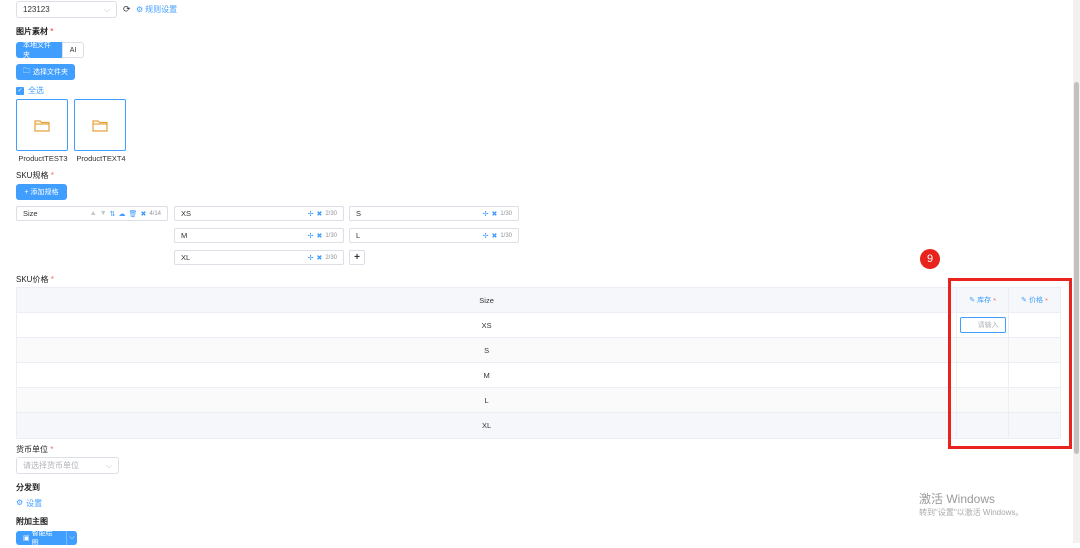 Image resolution: width=1080 pixels, height=548 pixels. Describe the element at coordinates (41, 192) in the screenshot. I see `add-spec-button: + 添加规格` at that location.